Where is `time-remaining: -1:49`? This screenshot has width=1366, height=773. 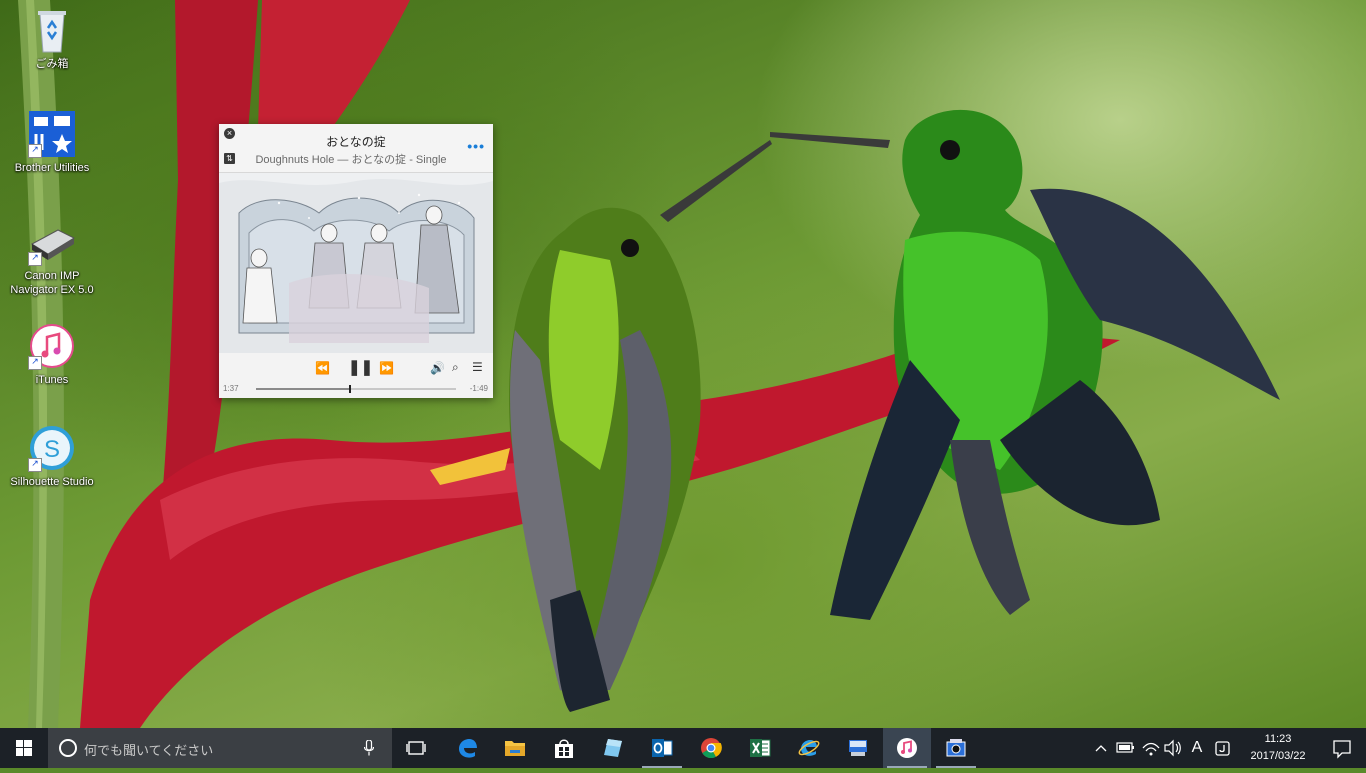 time-remaining: -1:49 is located at coordinates (478, 388).